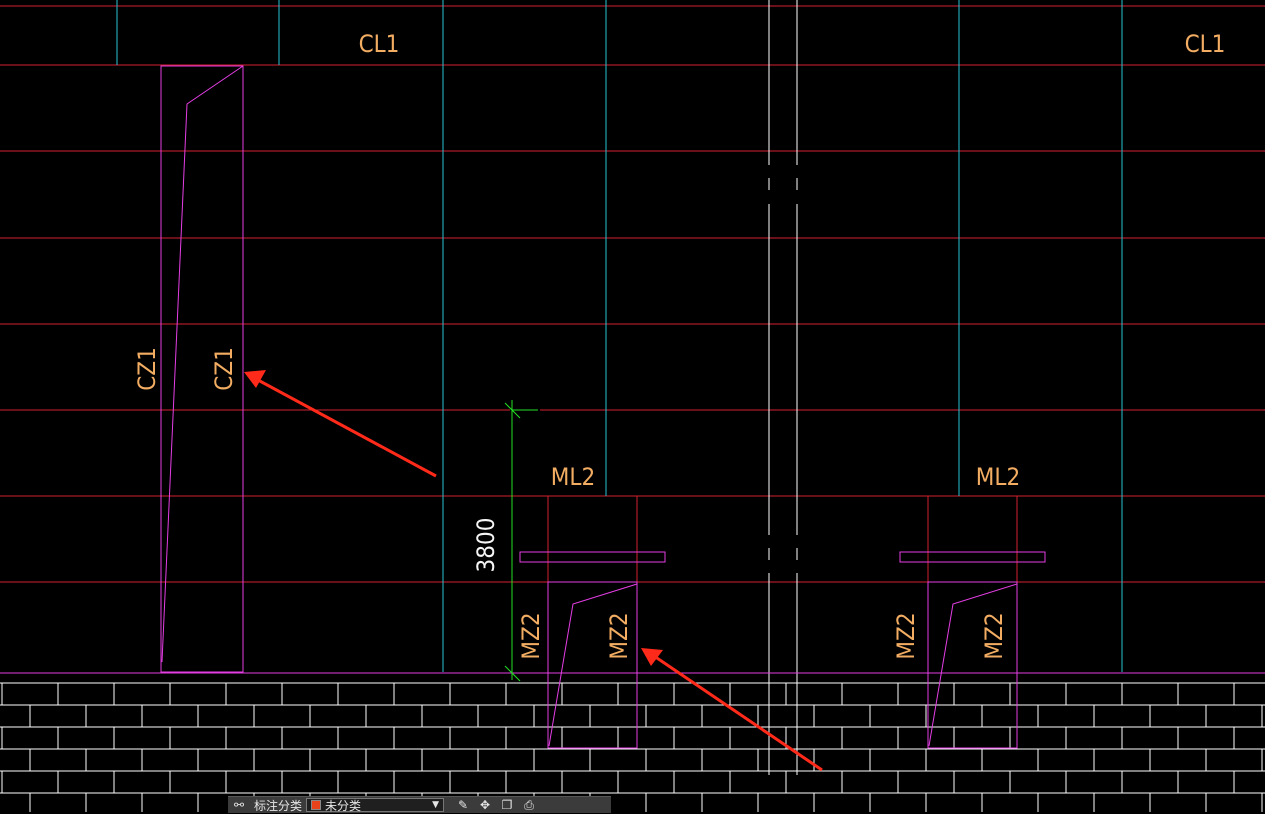 The width and height of the screenshot is (1265, 814). I want to click on cl1-label-right: CL1, so click(1205, 44).